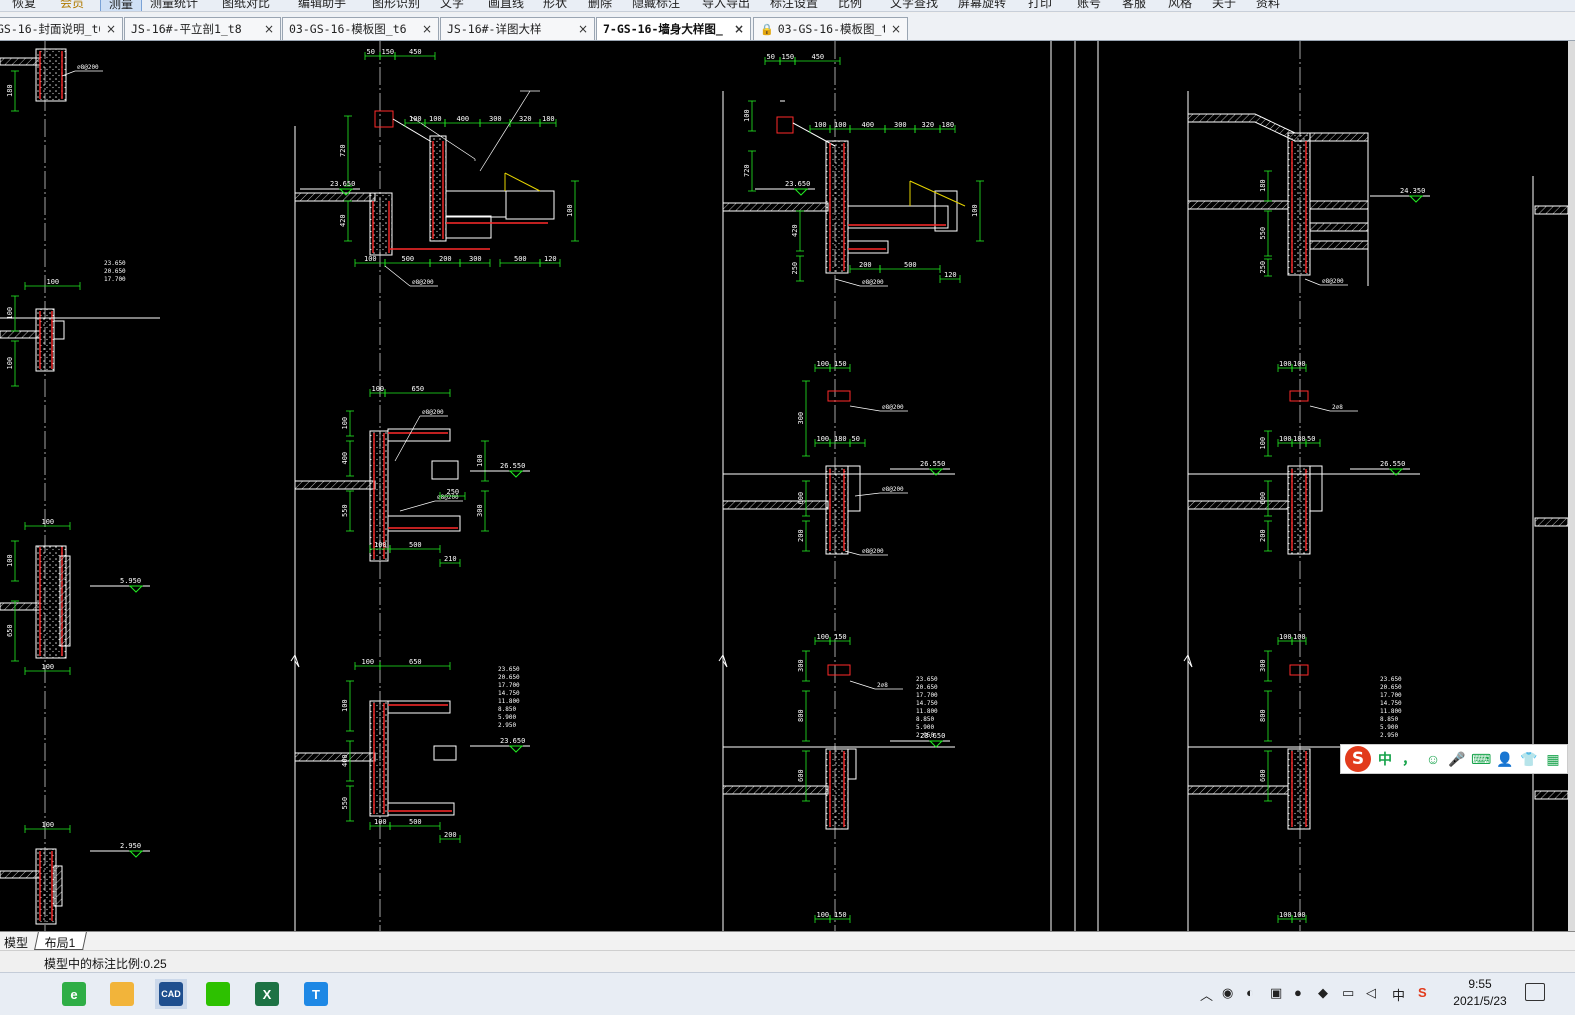 This screenshot has height=1015, width=1575. I want to click on excel-icon: X, so click(267, 994).